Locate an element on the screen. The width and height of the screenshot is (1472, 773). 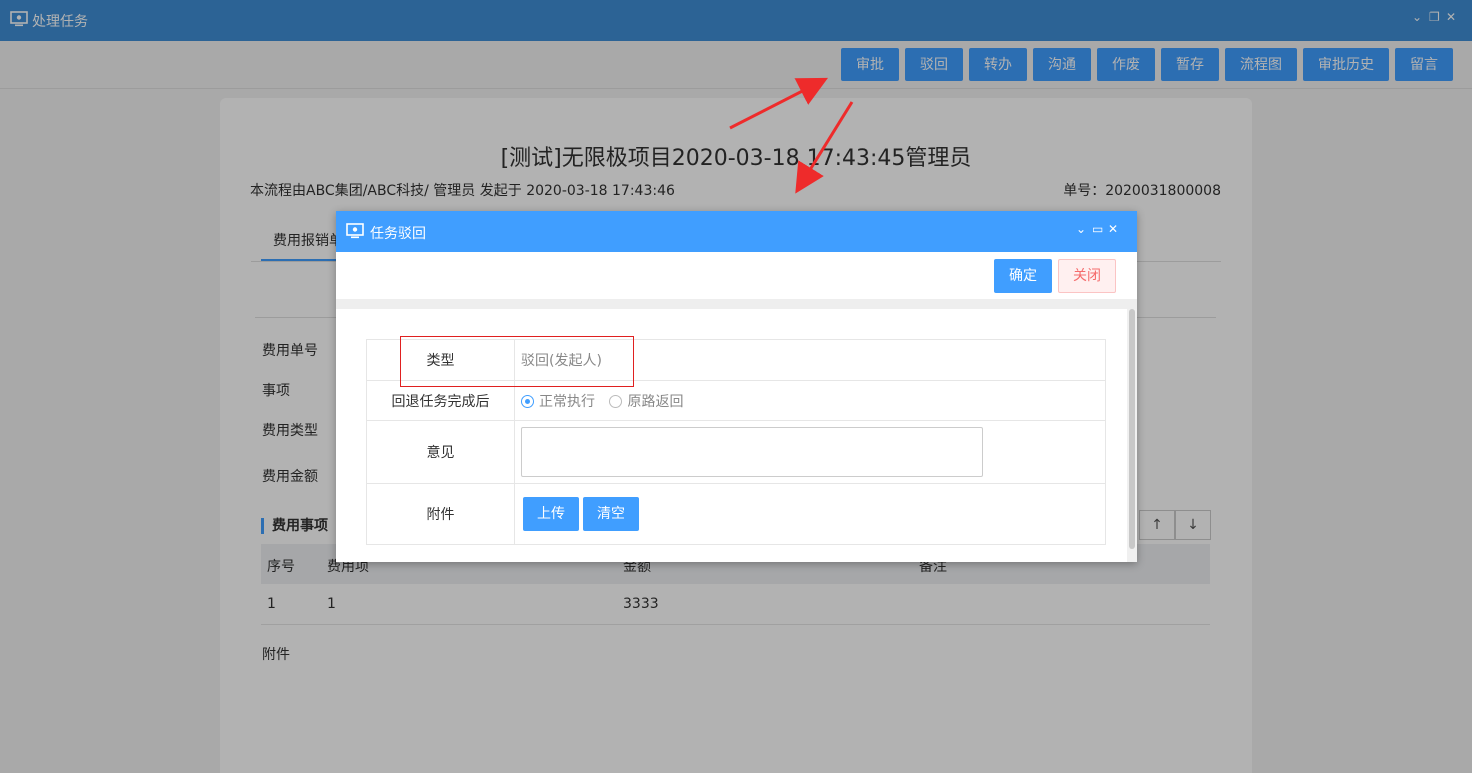
annotation-arrow-to-approve is located at coordinates (779, 103).